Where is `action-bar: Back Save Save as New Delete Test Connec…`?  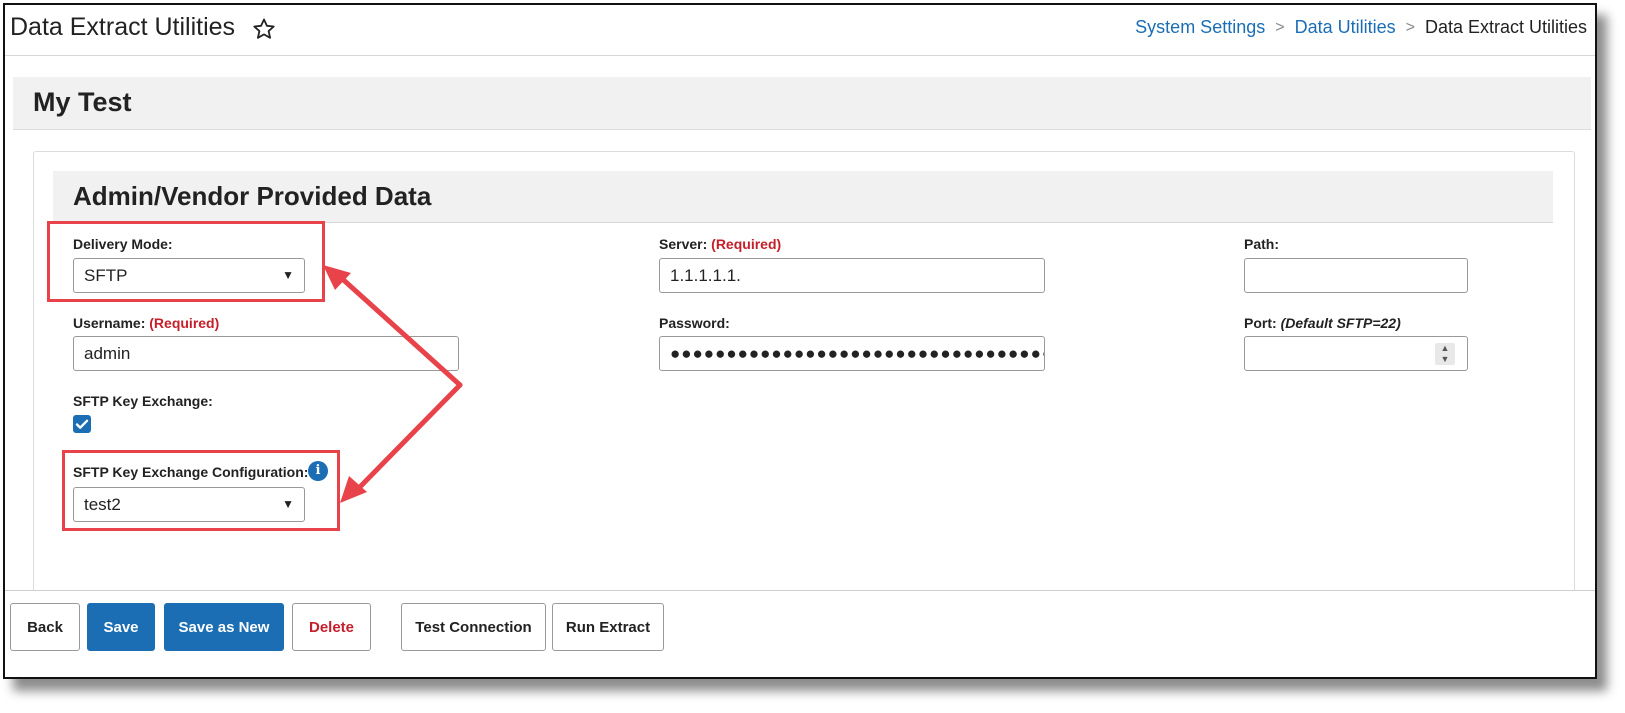
action-bar: Back Save Save as New Delete Test Connec… is located at coordinates (800, 633).